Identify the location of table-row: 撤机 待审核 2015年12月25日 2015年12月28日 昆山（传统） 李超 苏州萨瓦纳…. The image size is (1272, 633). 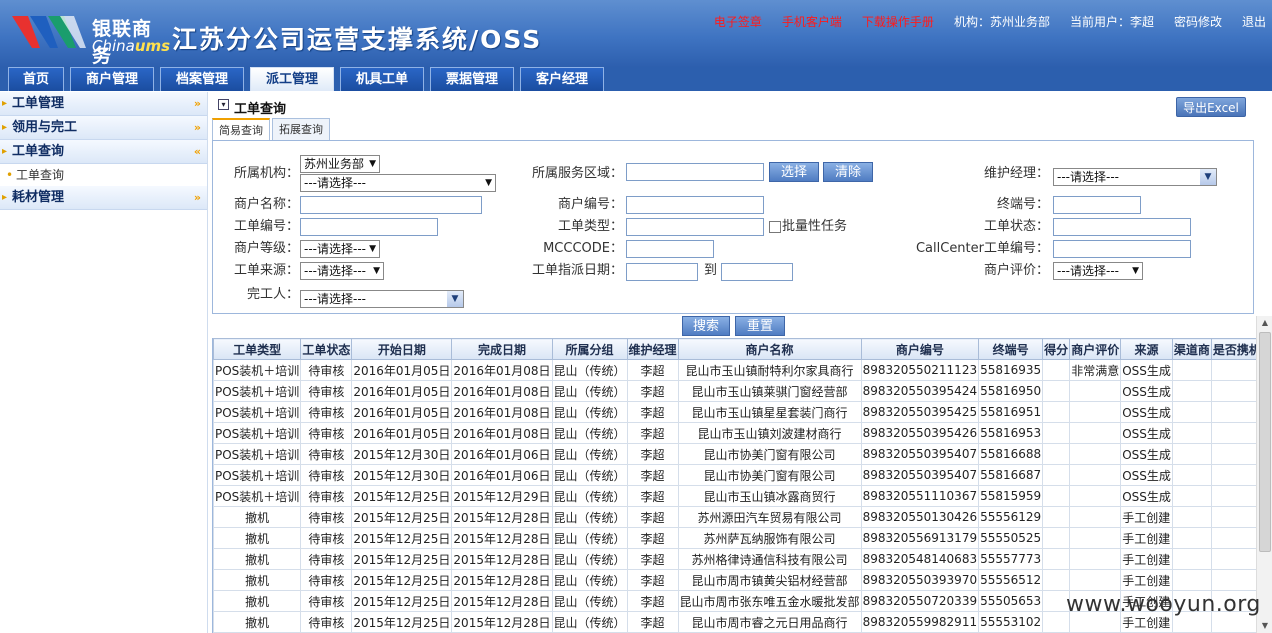
(735, 538).